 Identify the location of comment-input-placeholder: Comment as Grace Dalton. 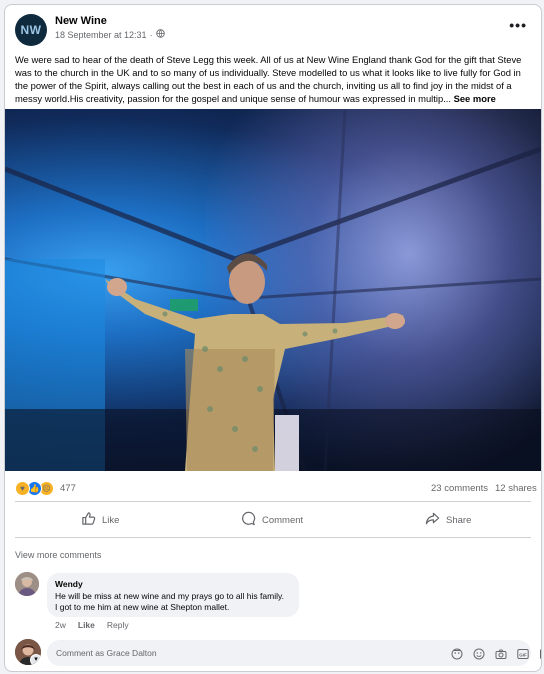
(106, 653).